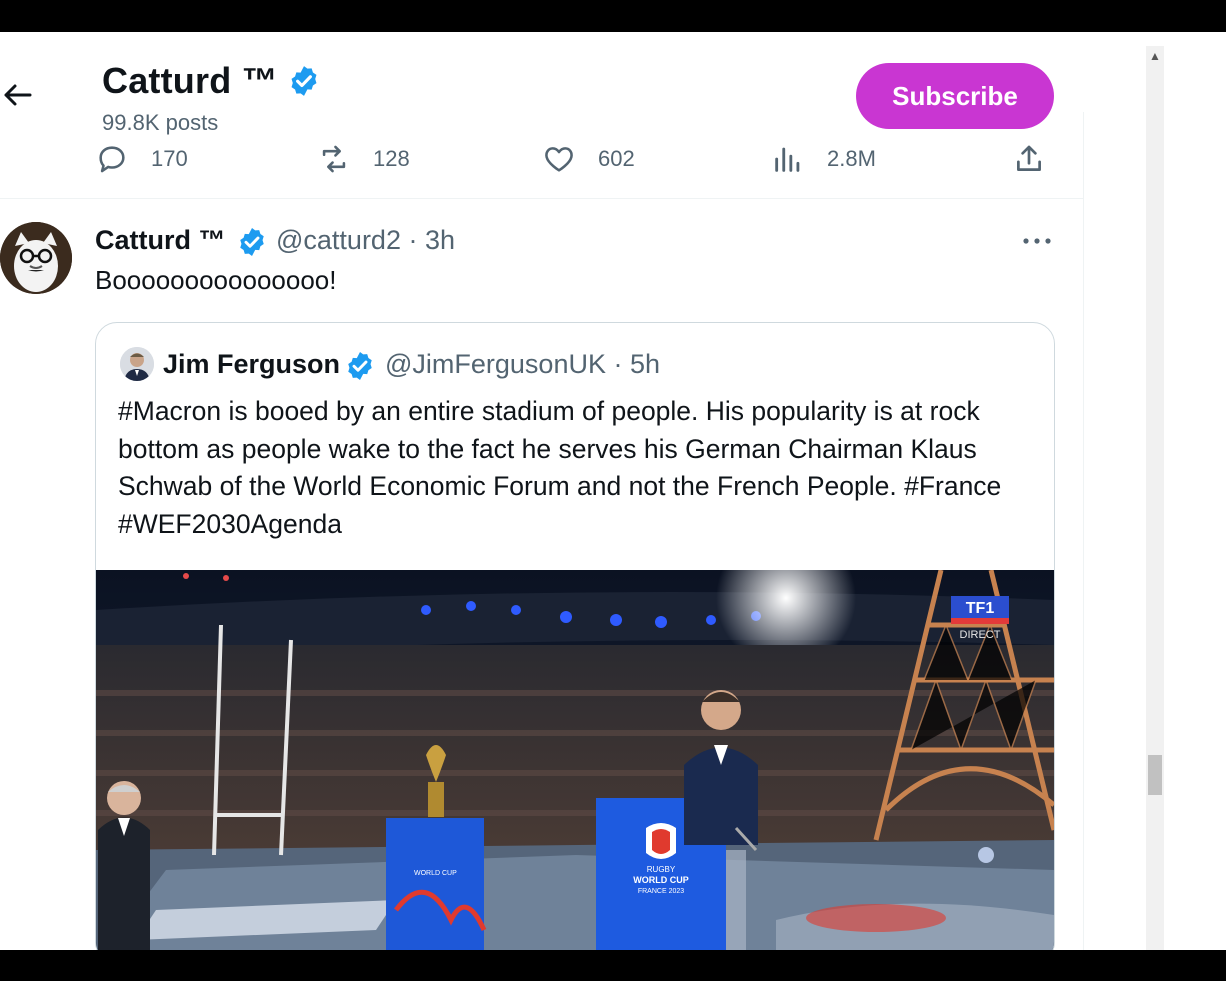 The width and height of the screenshot is (1226, 981). I want to click on tf1-logo: TF1 DIRECT, so click(980, 618).